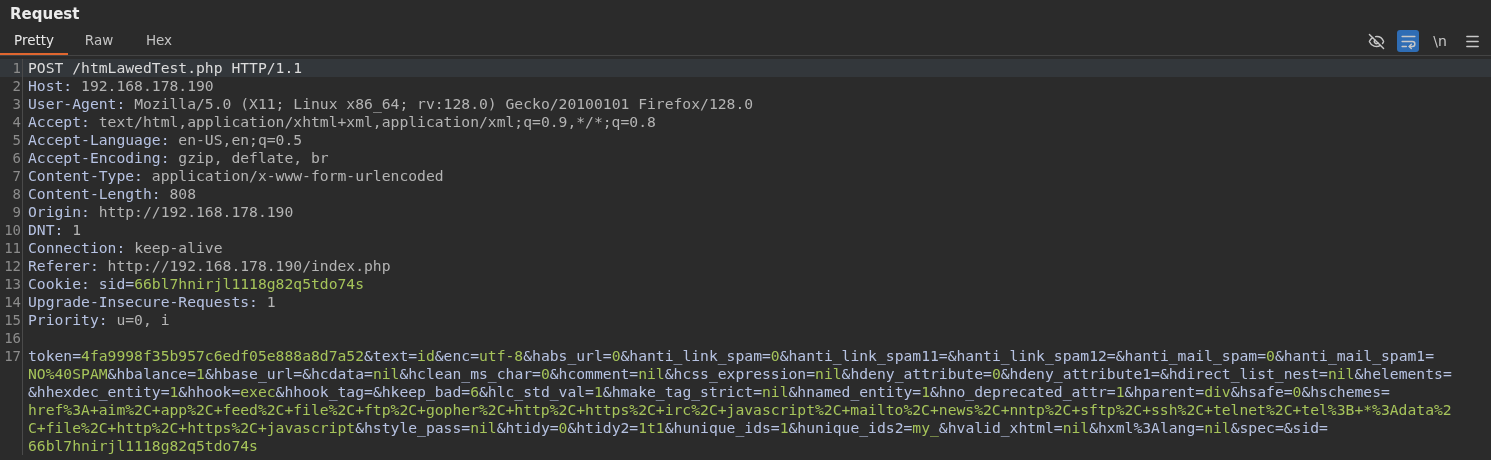 The width and height of the screenshot is (1491, 460). Describe the element at coordinates (143, 301) in the screenshot. I see `header-name: Upgrade-Insecure-Requests:` at that location.